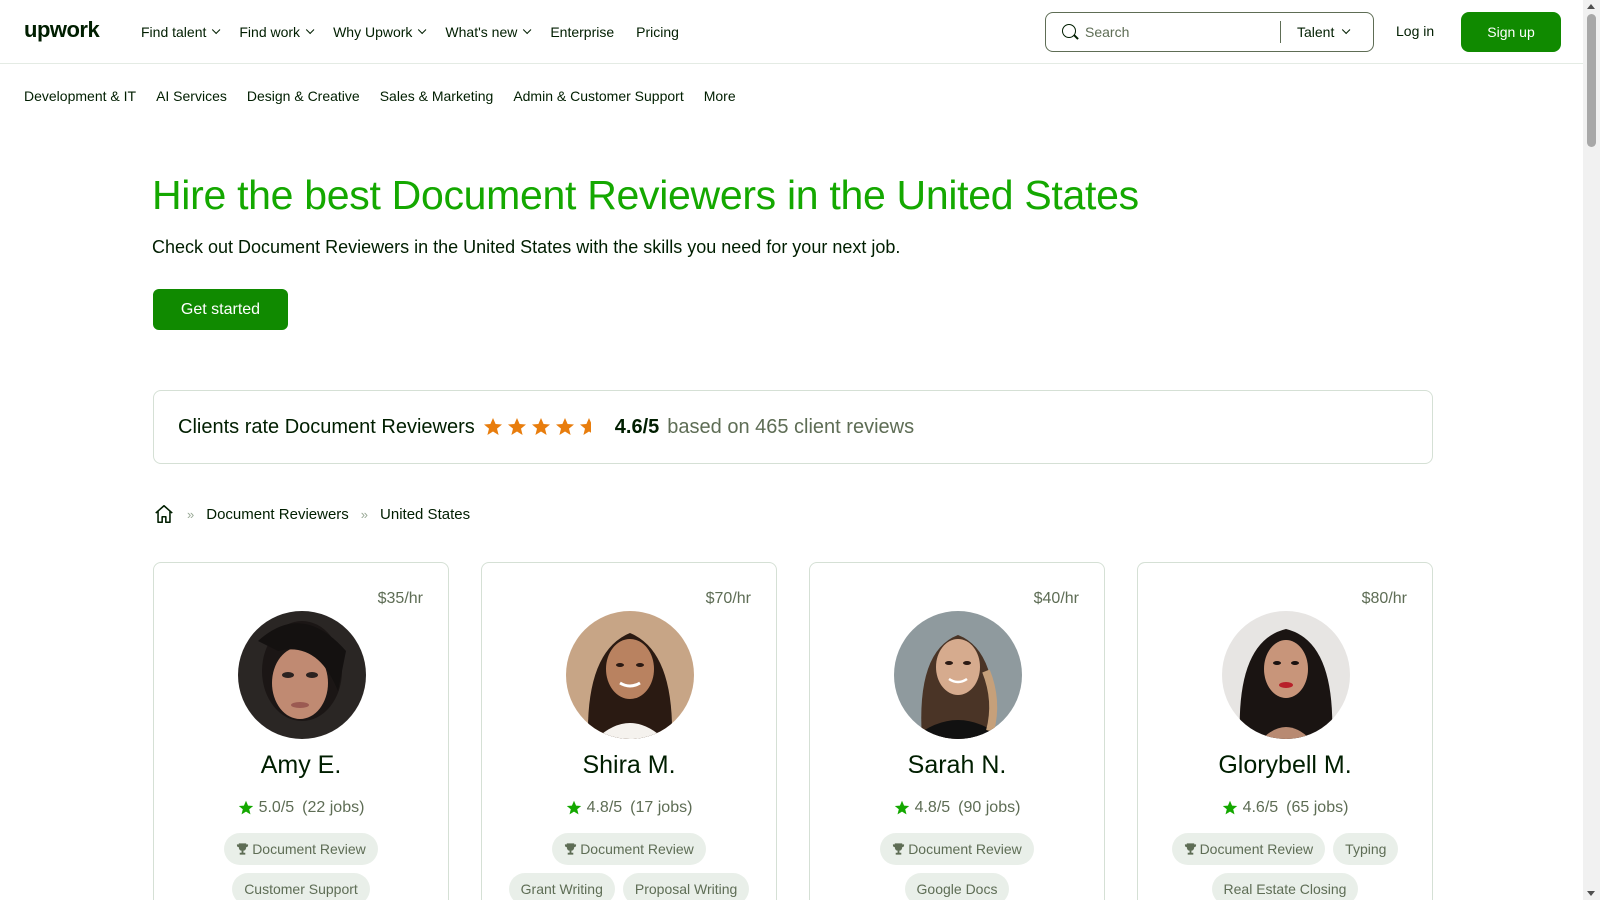 The width and height of the screenshot is (1600, 900). Describe the element at coordinates (277, 32) in the screenshot. I see `nav-find-work: Find work` at that location.